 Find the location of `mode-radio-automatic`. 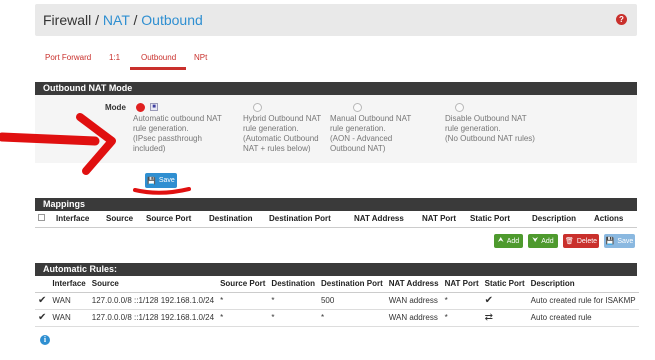

mode-radio-automatic is located at coordinates (140, 107).